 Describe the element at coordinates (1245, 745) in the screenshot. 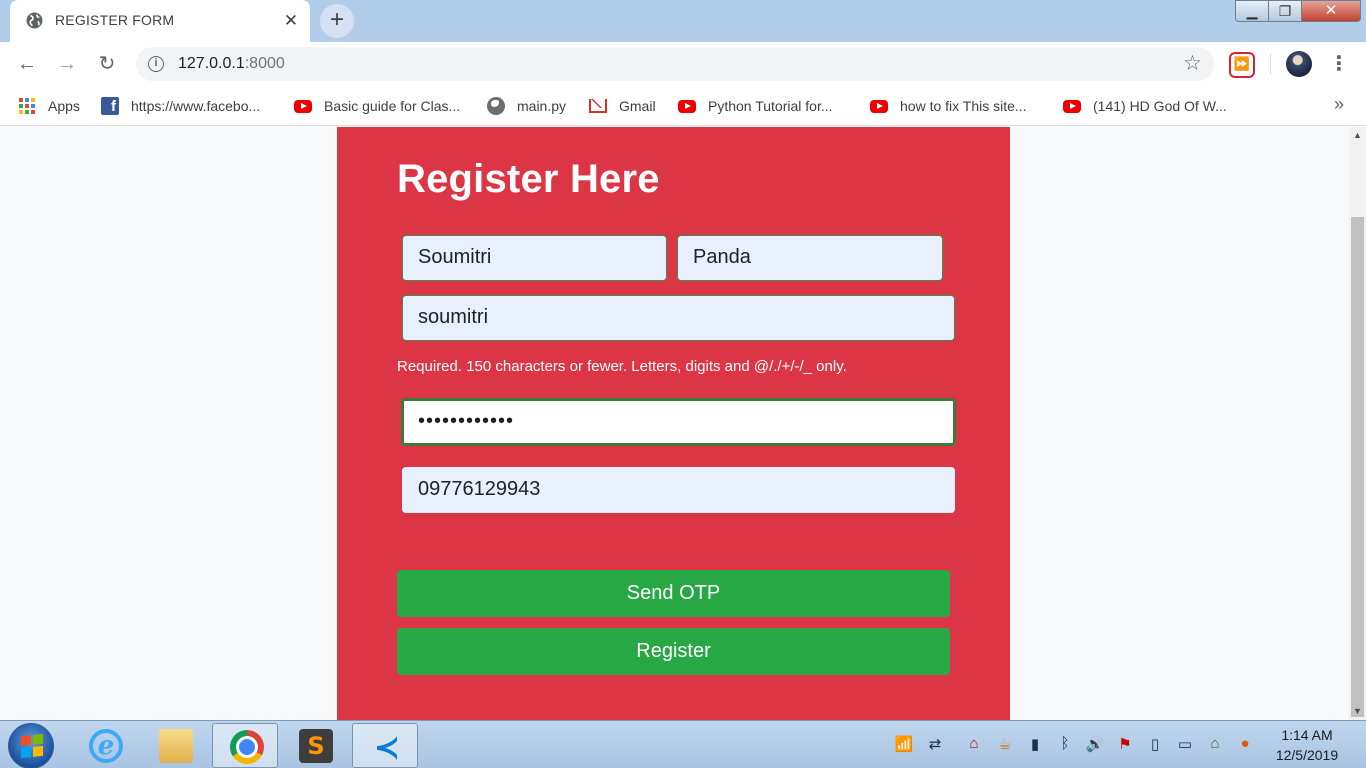

I see `app-tray-icon: ●` at that location.